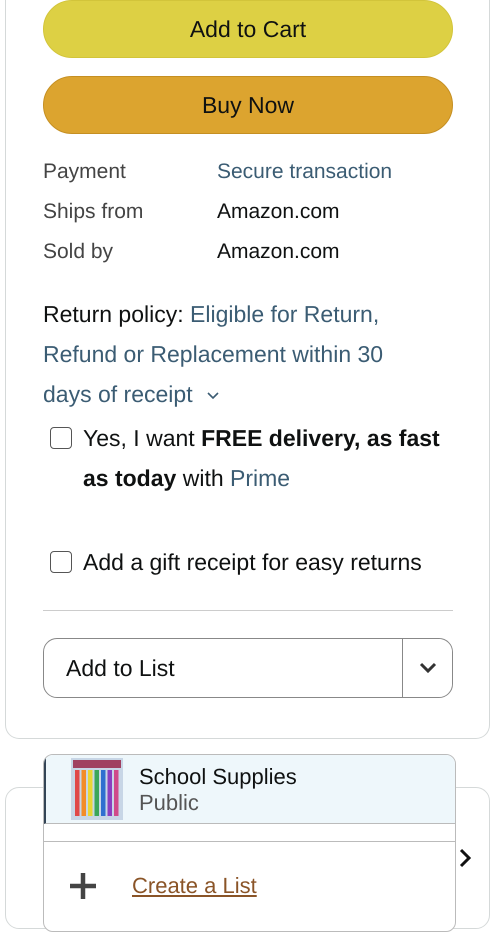 Image resolution: width=492 pixels, height=934 pixels. I want to click on option-label: Yes, I want FREE delivery, as fast as today with Prime, so click(262, 458).